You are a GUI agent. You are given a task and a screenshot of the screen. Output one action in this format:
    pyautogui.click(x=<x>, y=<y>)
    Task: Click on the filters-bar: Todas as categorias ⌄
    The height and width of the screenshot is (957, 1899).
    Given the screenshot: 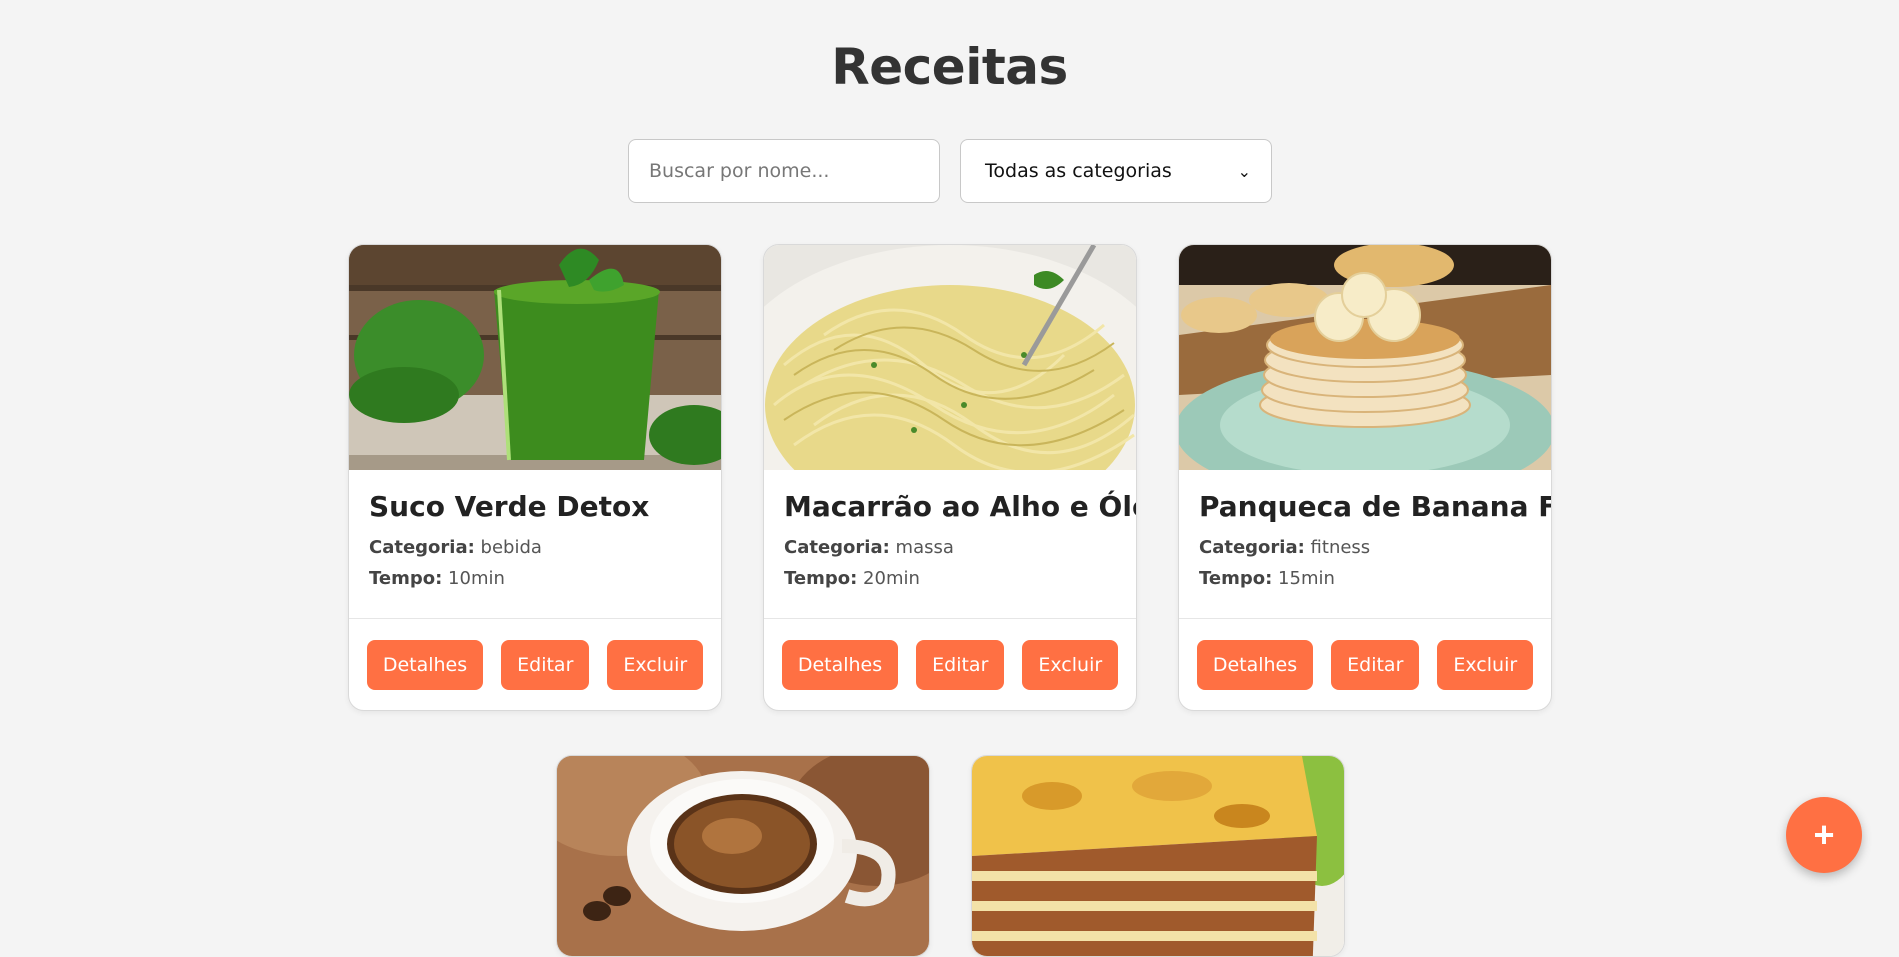 What is the action you would take?
    pyautogui.click(x=950, y=171)
    